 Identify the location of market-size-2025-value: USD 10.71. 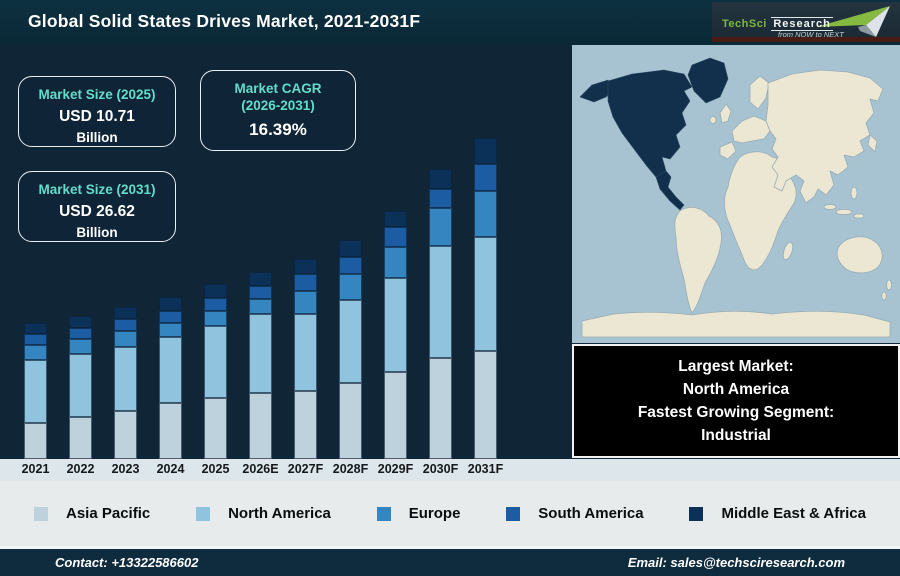
(97, 116).